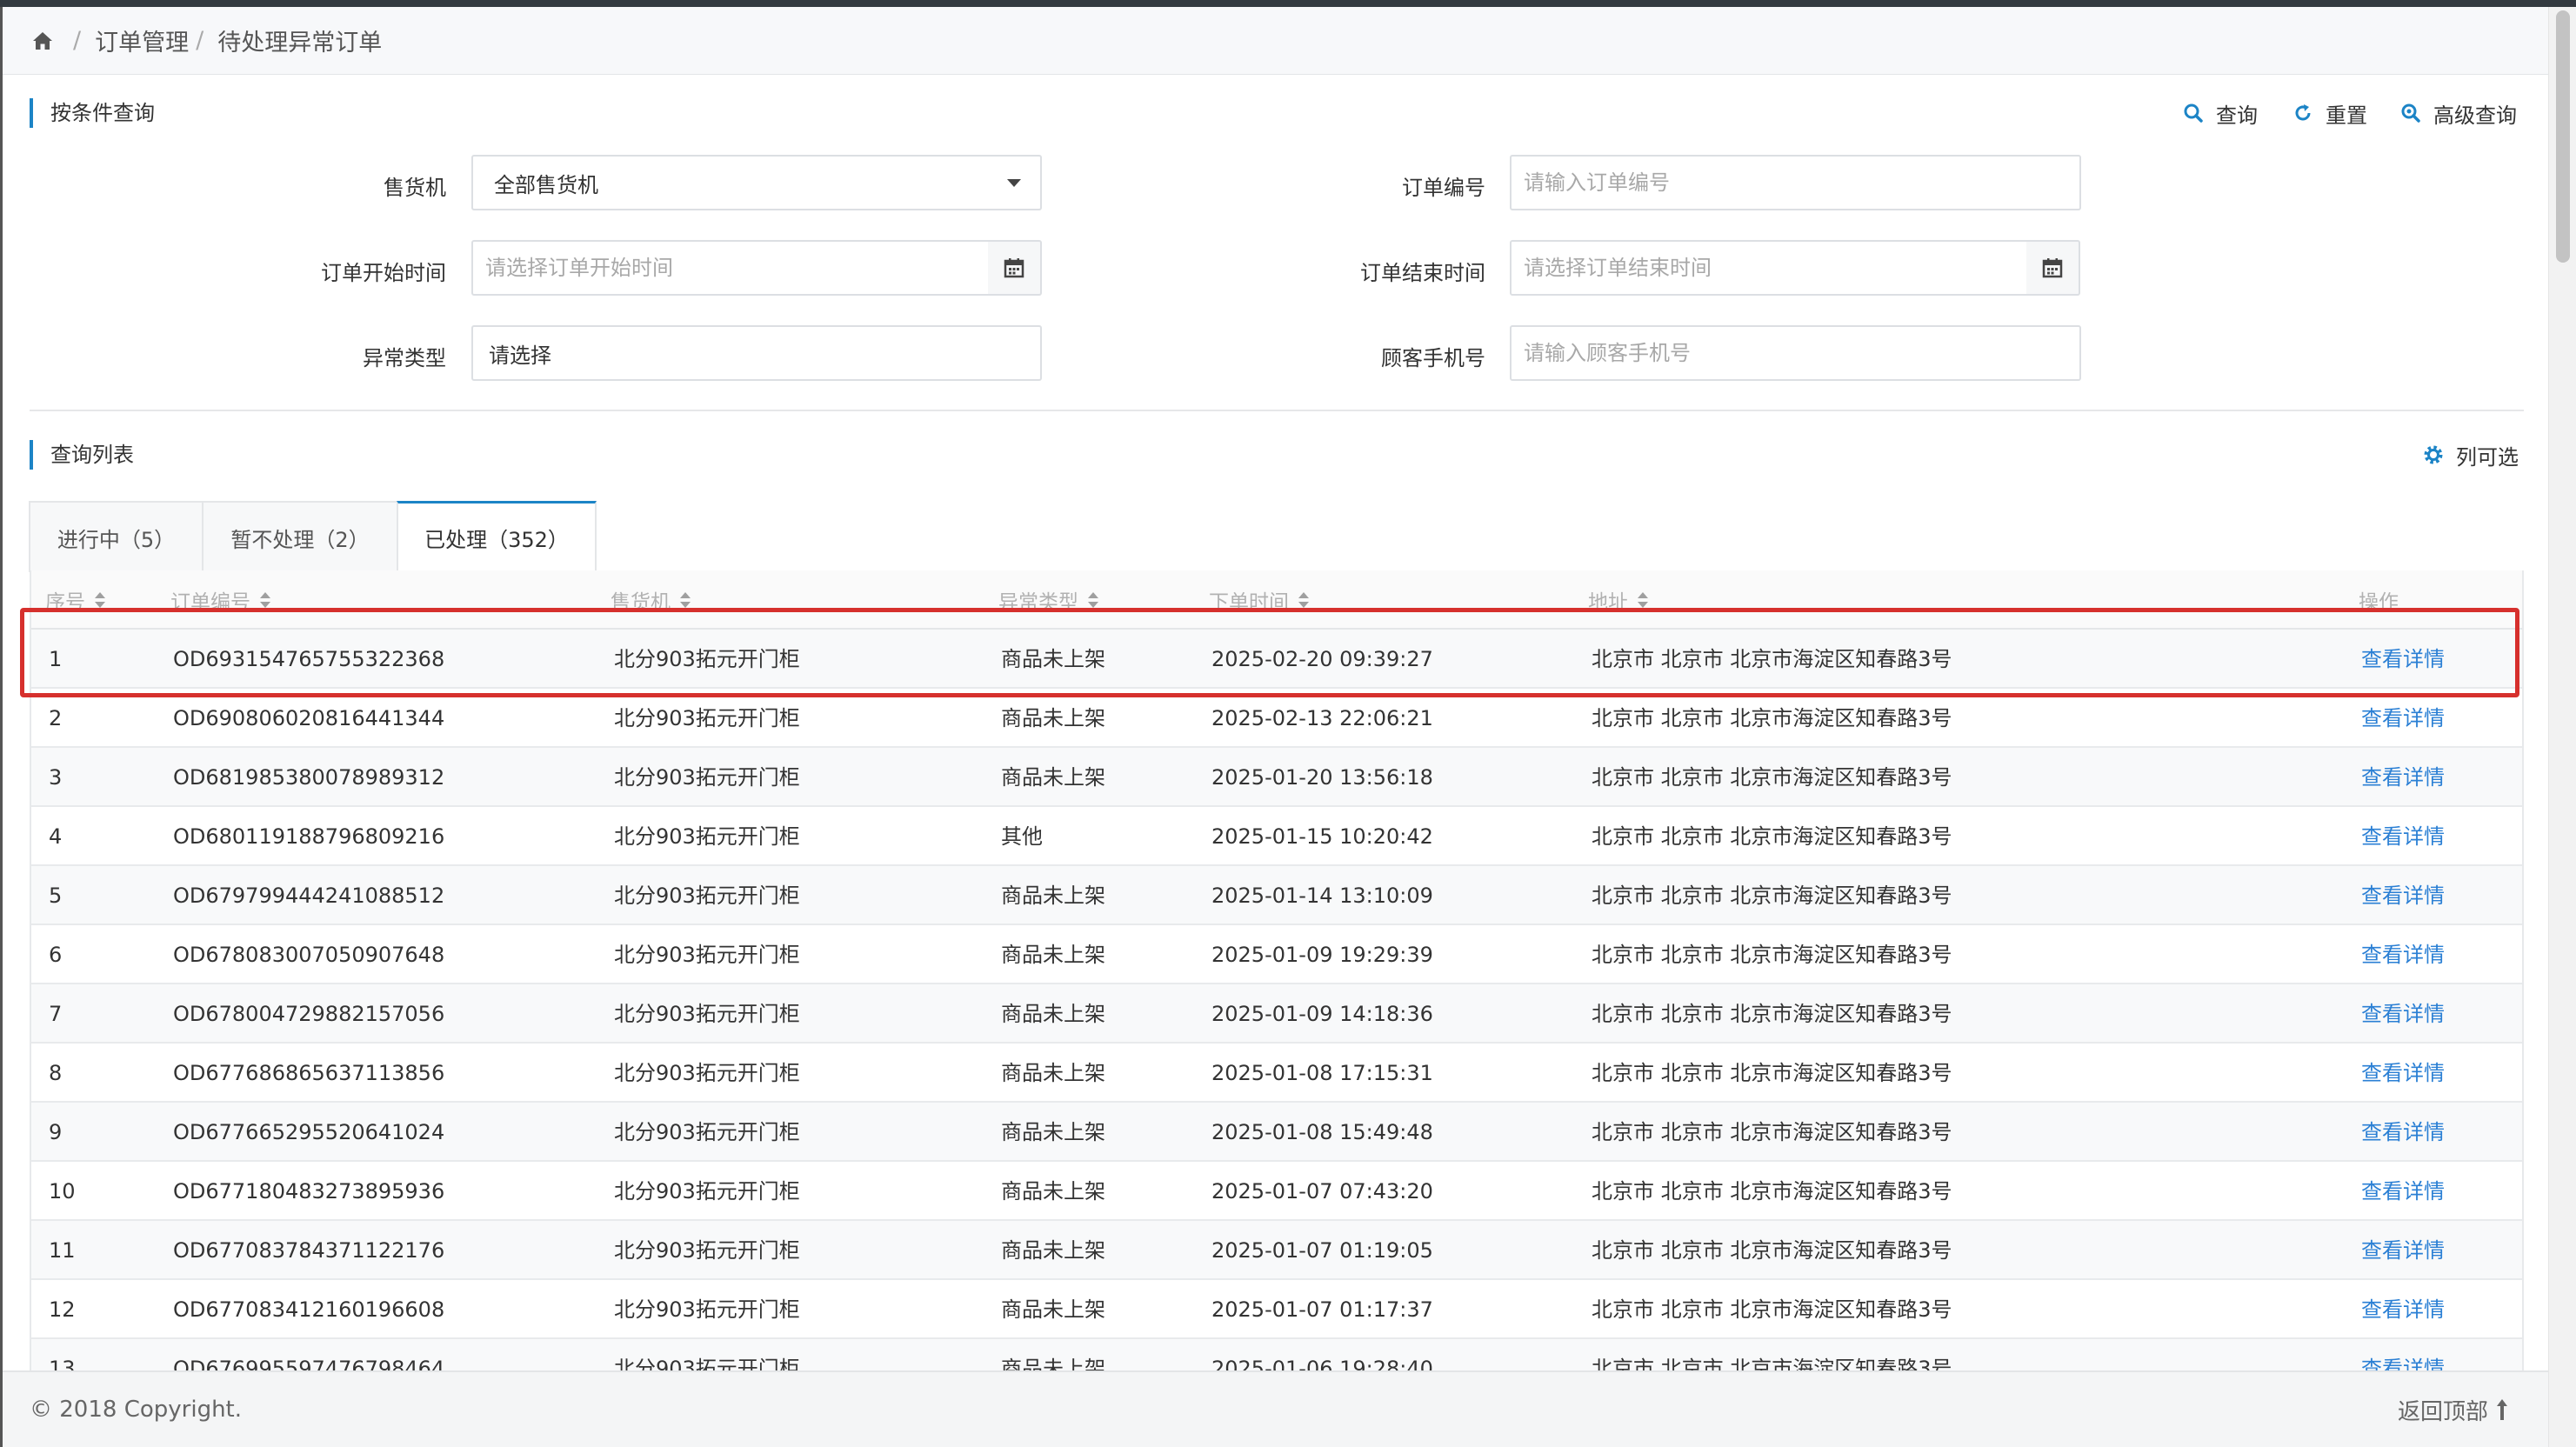 This screenshot has width=2576, height=1447. What do you see at coordinates (56, 659) in the screenshot?
I see `cell-no: 1` at bounding box center [56, 659].